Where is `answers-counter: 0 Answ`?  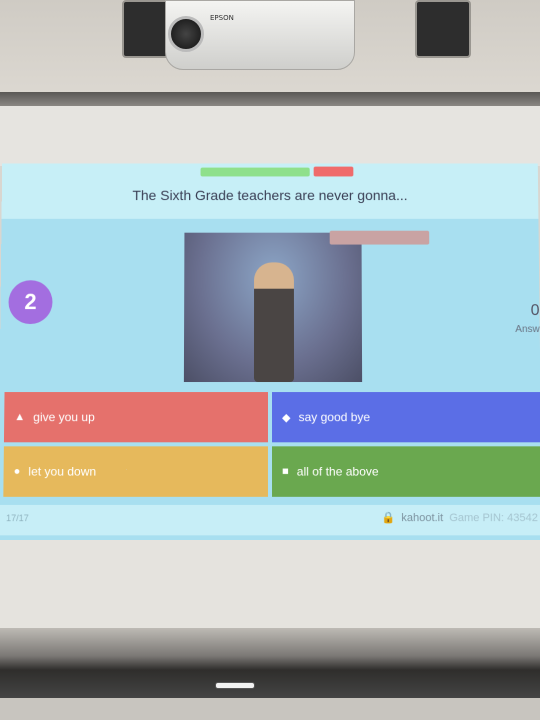 answers-counter: 0 Answ is located at coordinates (527, 318).